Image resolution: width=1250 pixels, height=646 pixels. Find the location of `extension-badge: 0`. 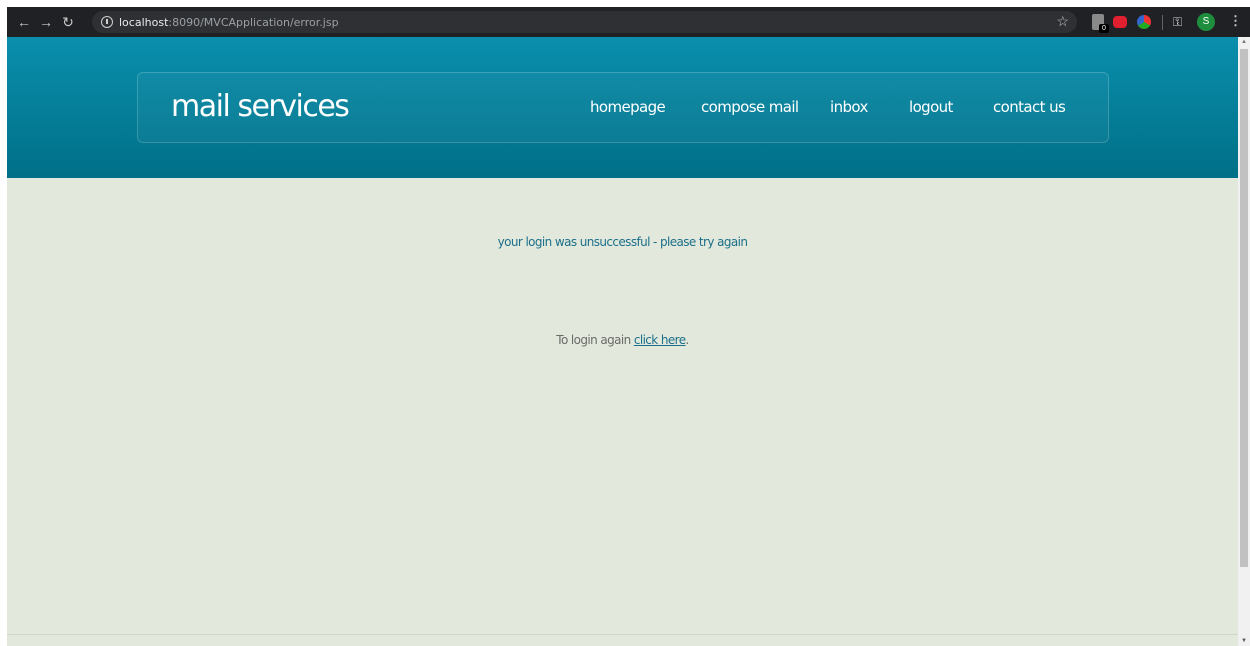

extension-badge: 0 is located at coordinates (1104, 28).